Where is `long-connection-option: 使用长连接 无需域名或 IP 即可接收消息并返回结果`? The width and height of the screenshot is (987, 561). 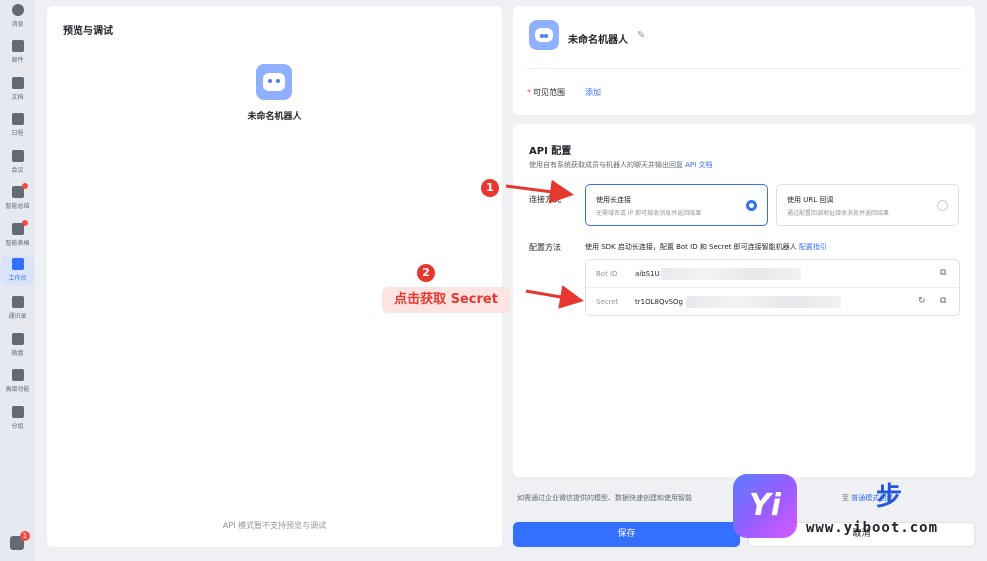
long-connection-option: 使用长连接 无需域名或 IP 即可接收消息并返回结果 is located at coordinates (676, 205).